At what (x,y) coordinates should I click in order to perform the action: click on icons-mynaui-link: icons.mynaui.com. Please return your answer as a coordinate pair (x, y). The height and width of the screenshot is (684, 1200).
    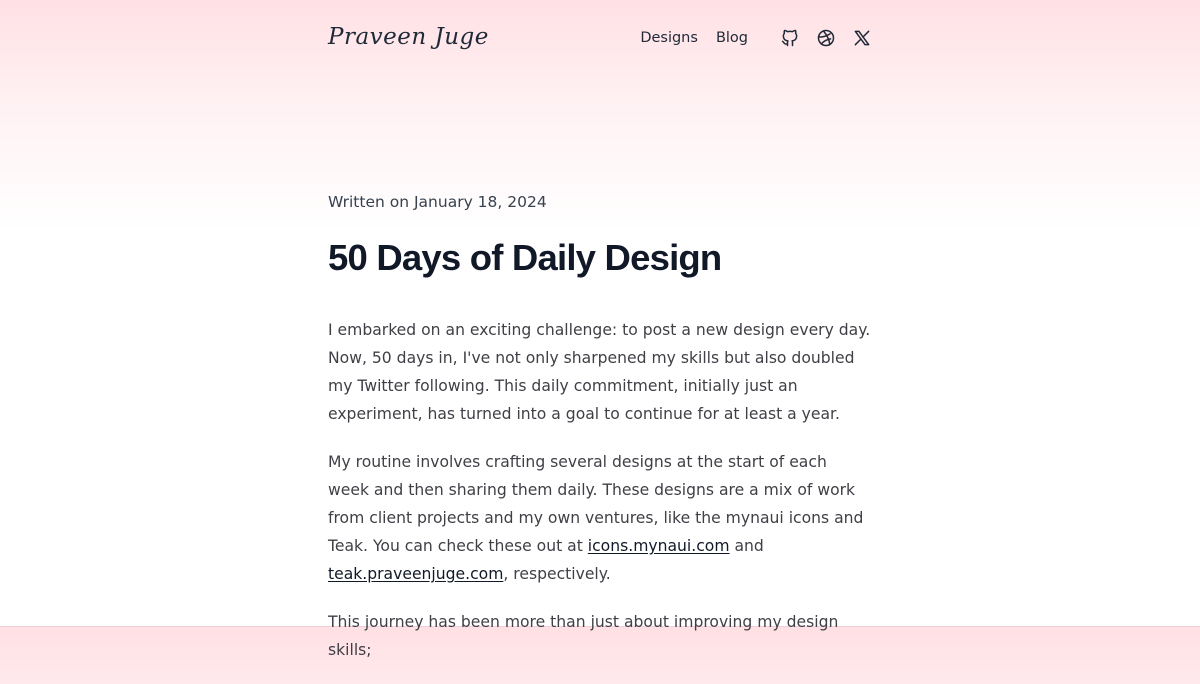
    Looking at the image, I should click on (659, 546).